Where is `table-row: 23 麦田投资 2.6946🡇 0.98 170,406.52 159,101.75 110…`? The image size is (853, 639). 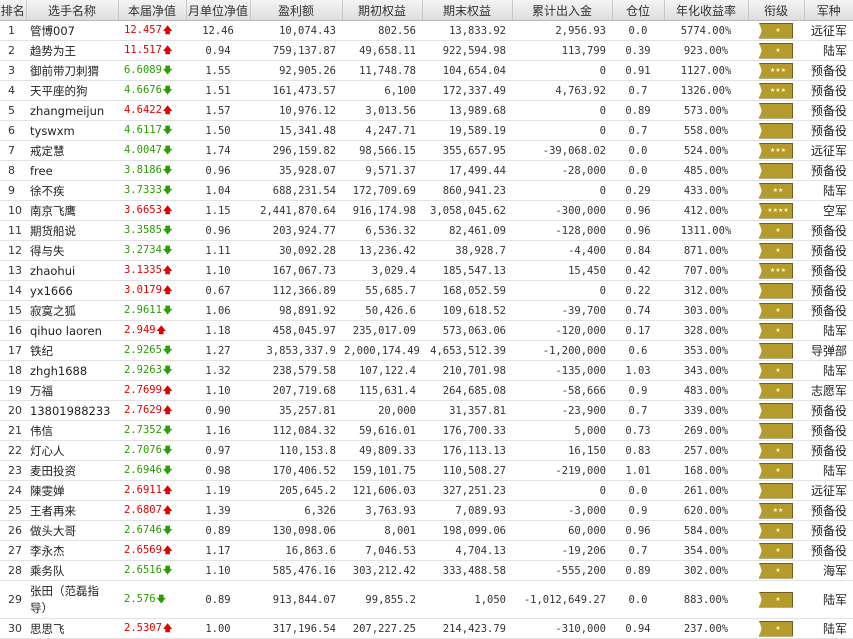 table-row: 23 麦田投资 2.6946🡇 0.98 170,406.52 159,101.75 110… is located at coordinates (426, 470).